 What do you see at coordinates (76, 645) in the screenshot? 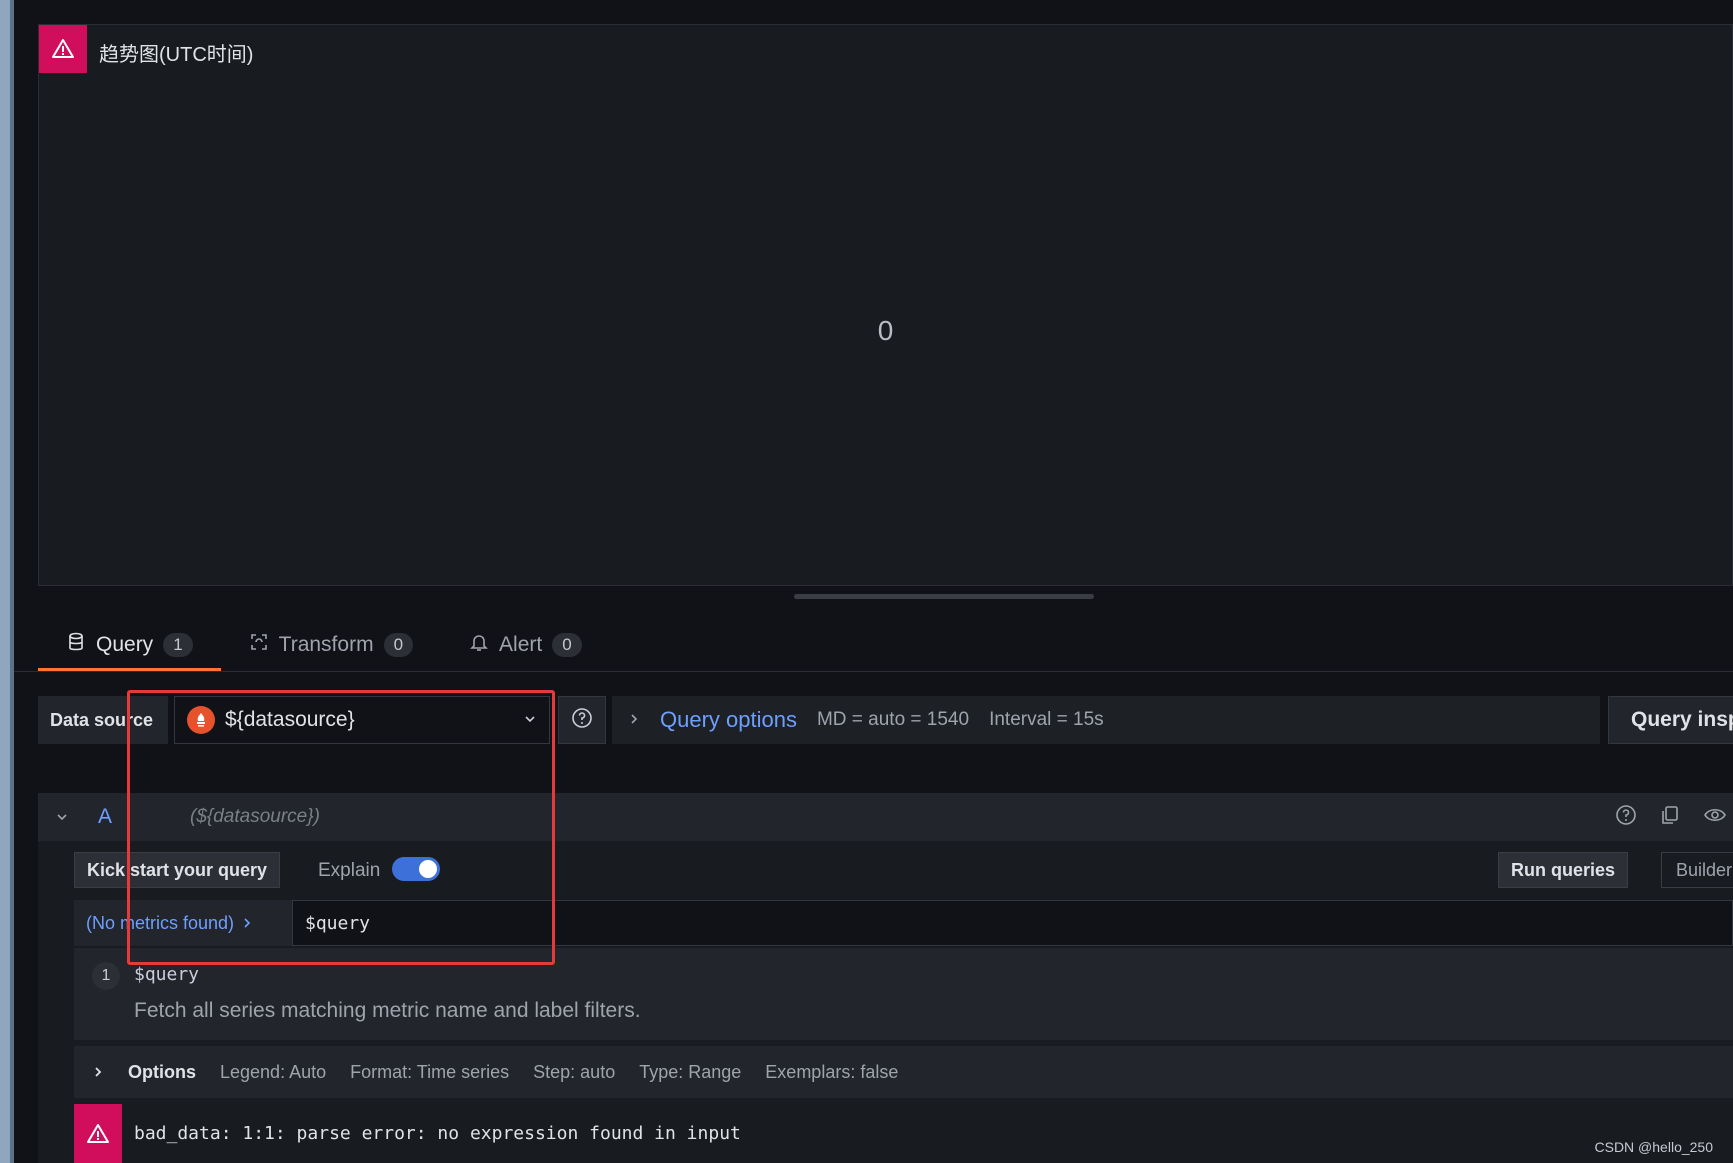
I see `database-icon` at bounding box center [76, 645].